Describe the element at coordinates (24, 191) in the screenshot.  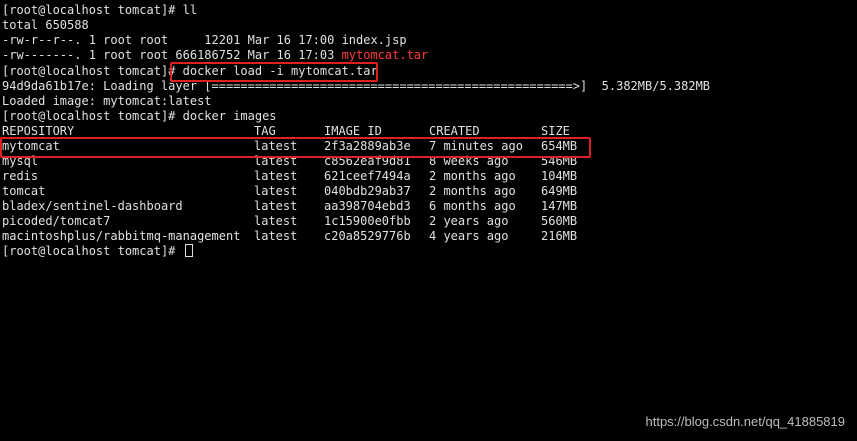
I see `cell-repository: tomcat` at that location.